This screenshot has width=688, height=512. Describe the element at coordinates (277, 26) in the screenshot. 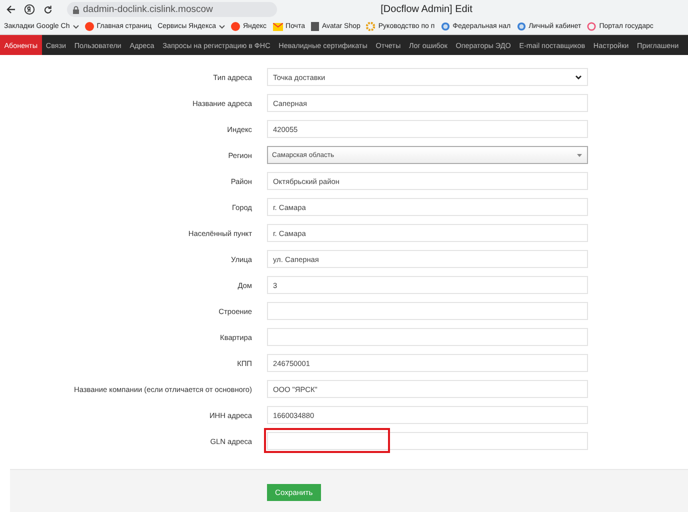

I see `mail-icon` at that location.